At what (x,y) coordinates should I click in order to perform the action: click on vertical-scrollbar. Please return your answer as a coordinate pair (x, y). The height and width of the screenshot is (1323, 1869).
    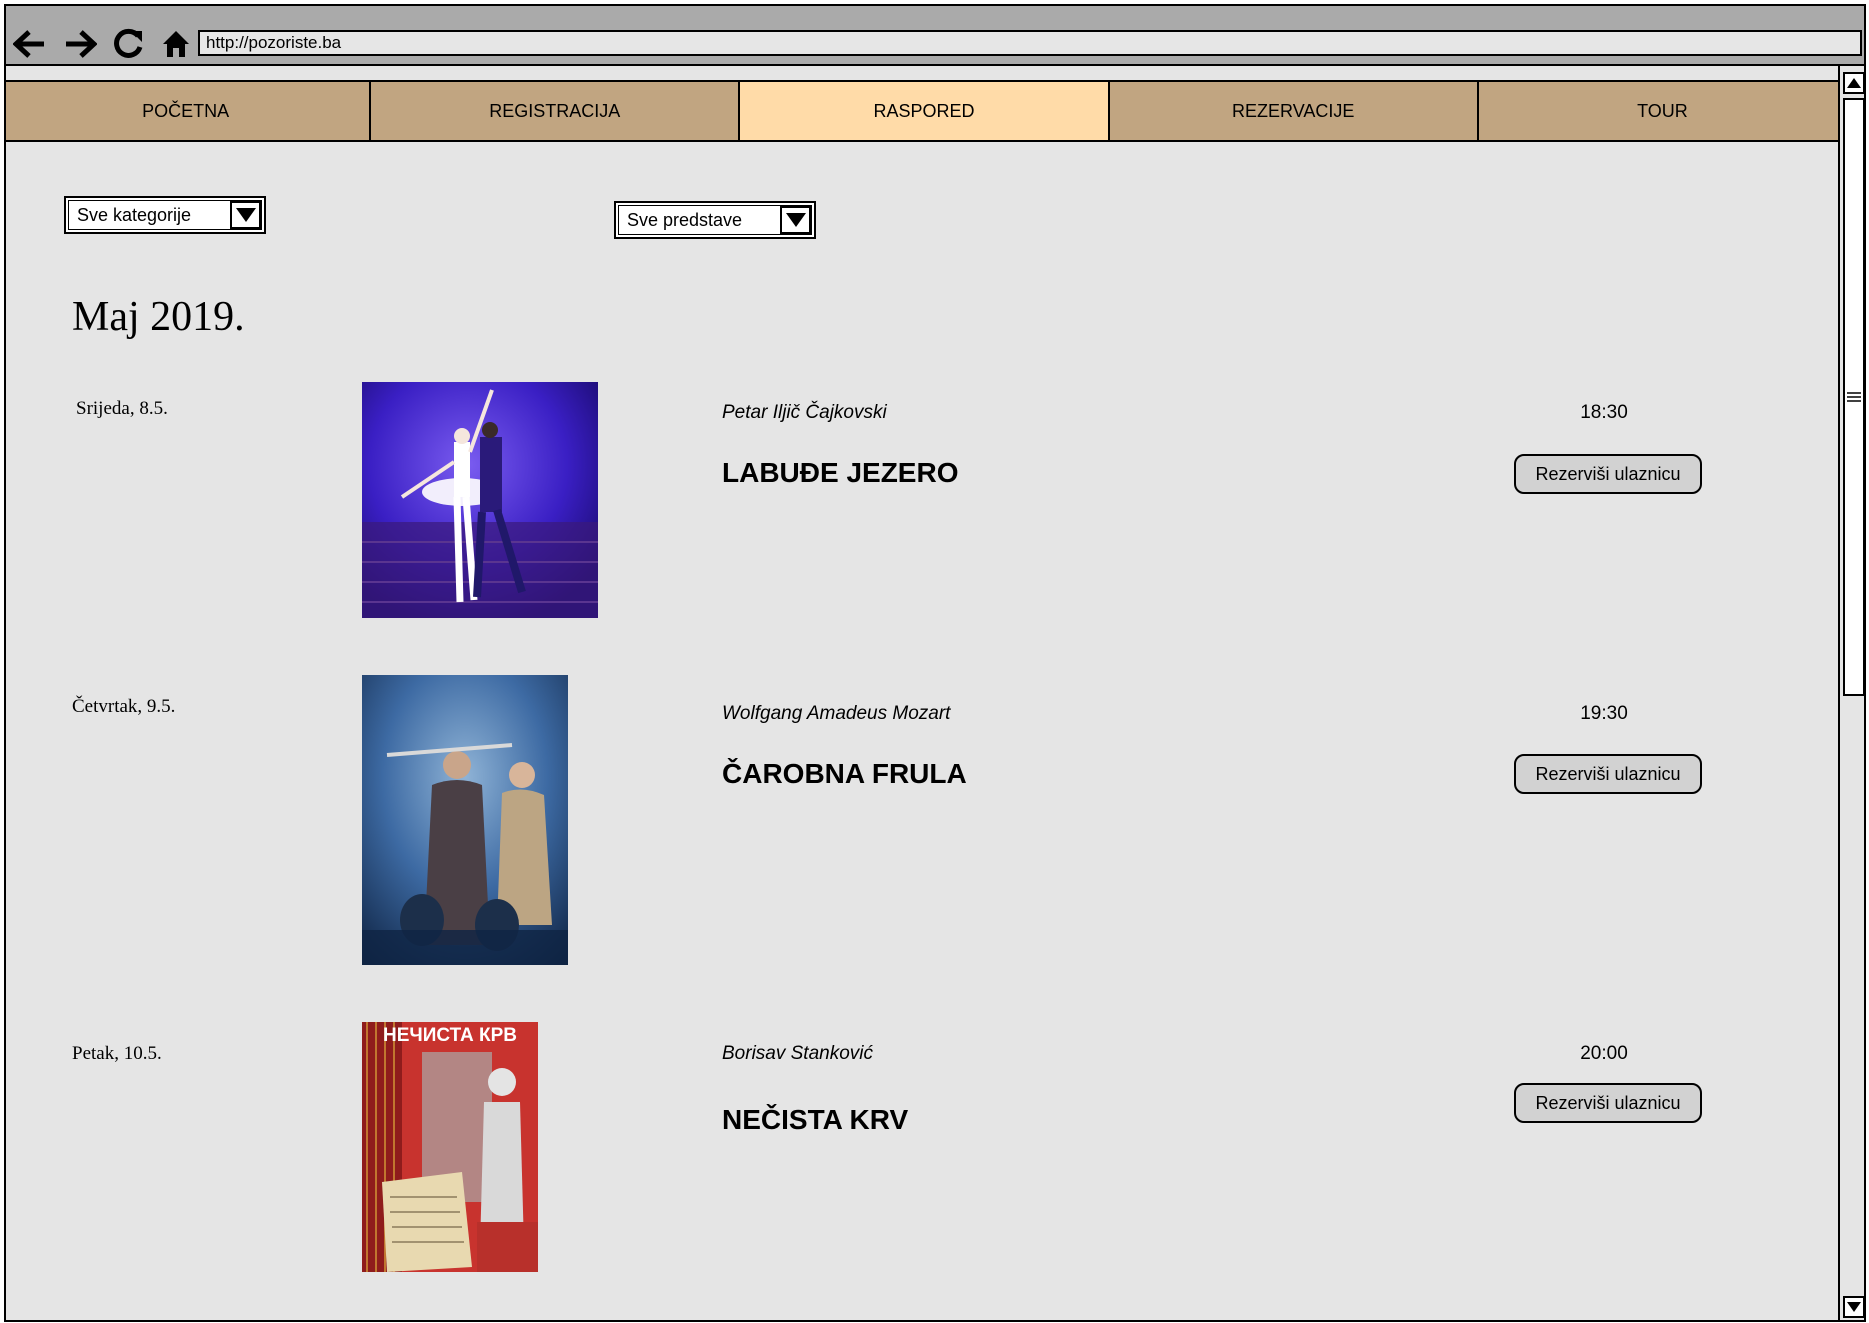
    Looking at the image, I should click on (1851, 693).